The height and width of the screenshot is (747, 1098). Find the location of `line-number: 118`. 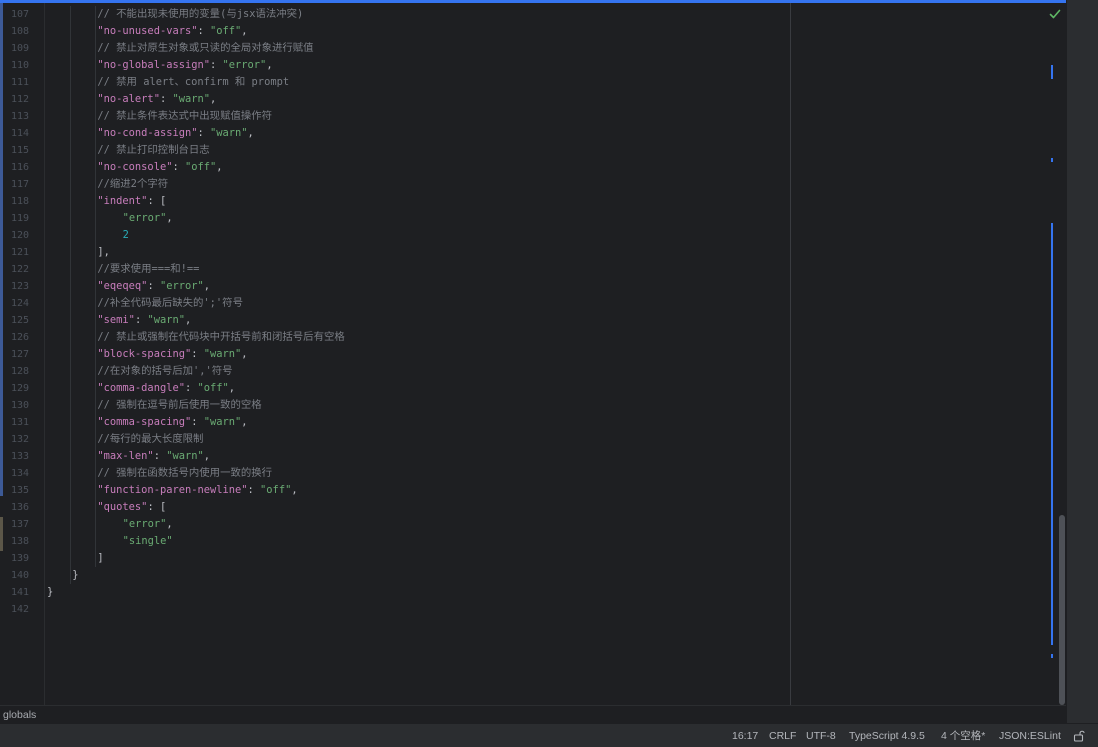

line-number: 118 is located at coordinates (26, 201).